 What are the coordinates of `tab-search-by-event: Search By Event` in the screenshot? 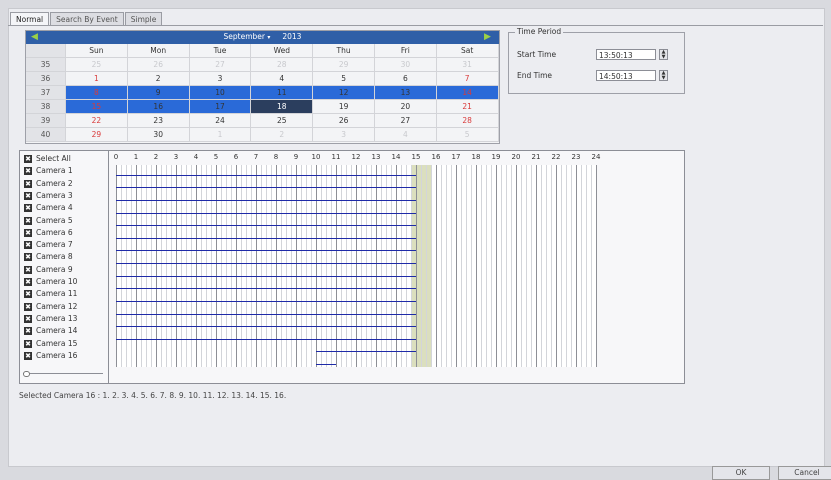 It's located at (87, 19).